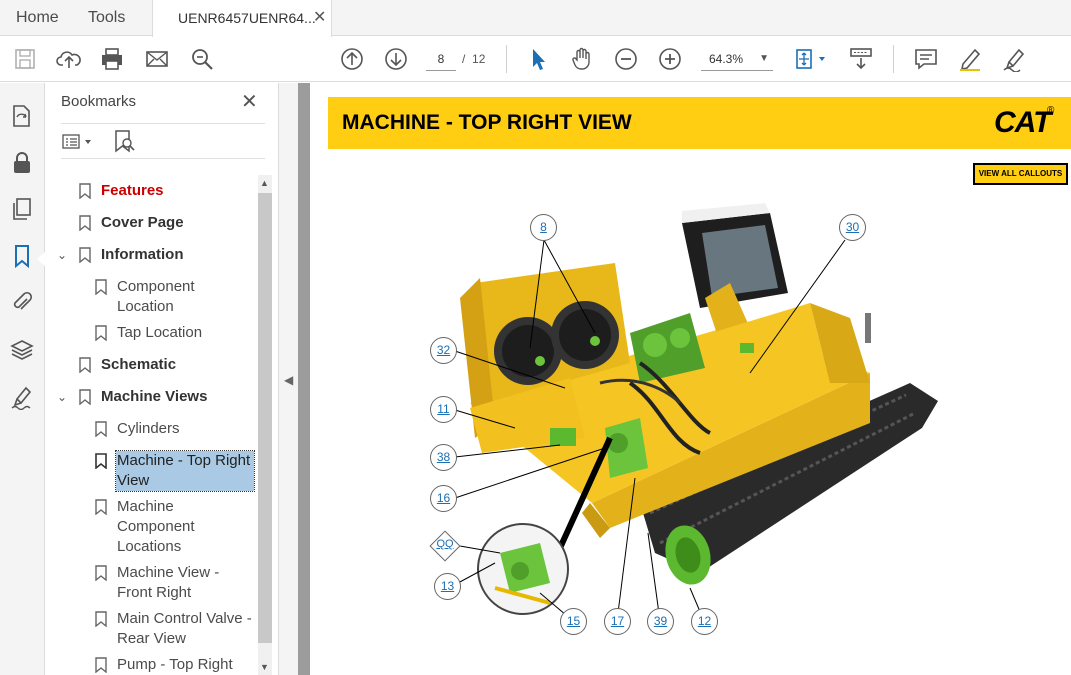 This screenshot has width=1071, height=675. What do you see at coordinates (174, 630) in the screenshot?
I see `bookmark-main-control-valve-rear-view: Main Control Valve - Rear View` at bounding box center [174, 630].